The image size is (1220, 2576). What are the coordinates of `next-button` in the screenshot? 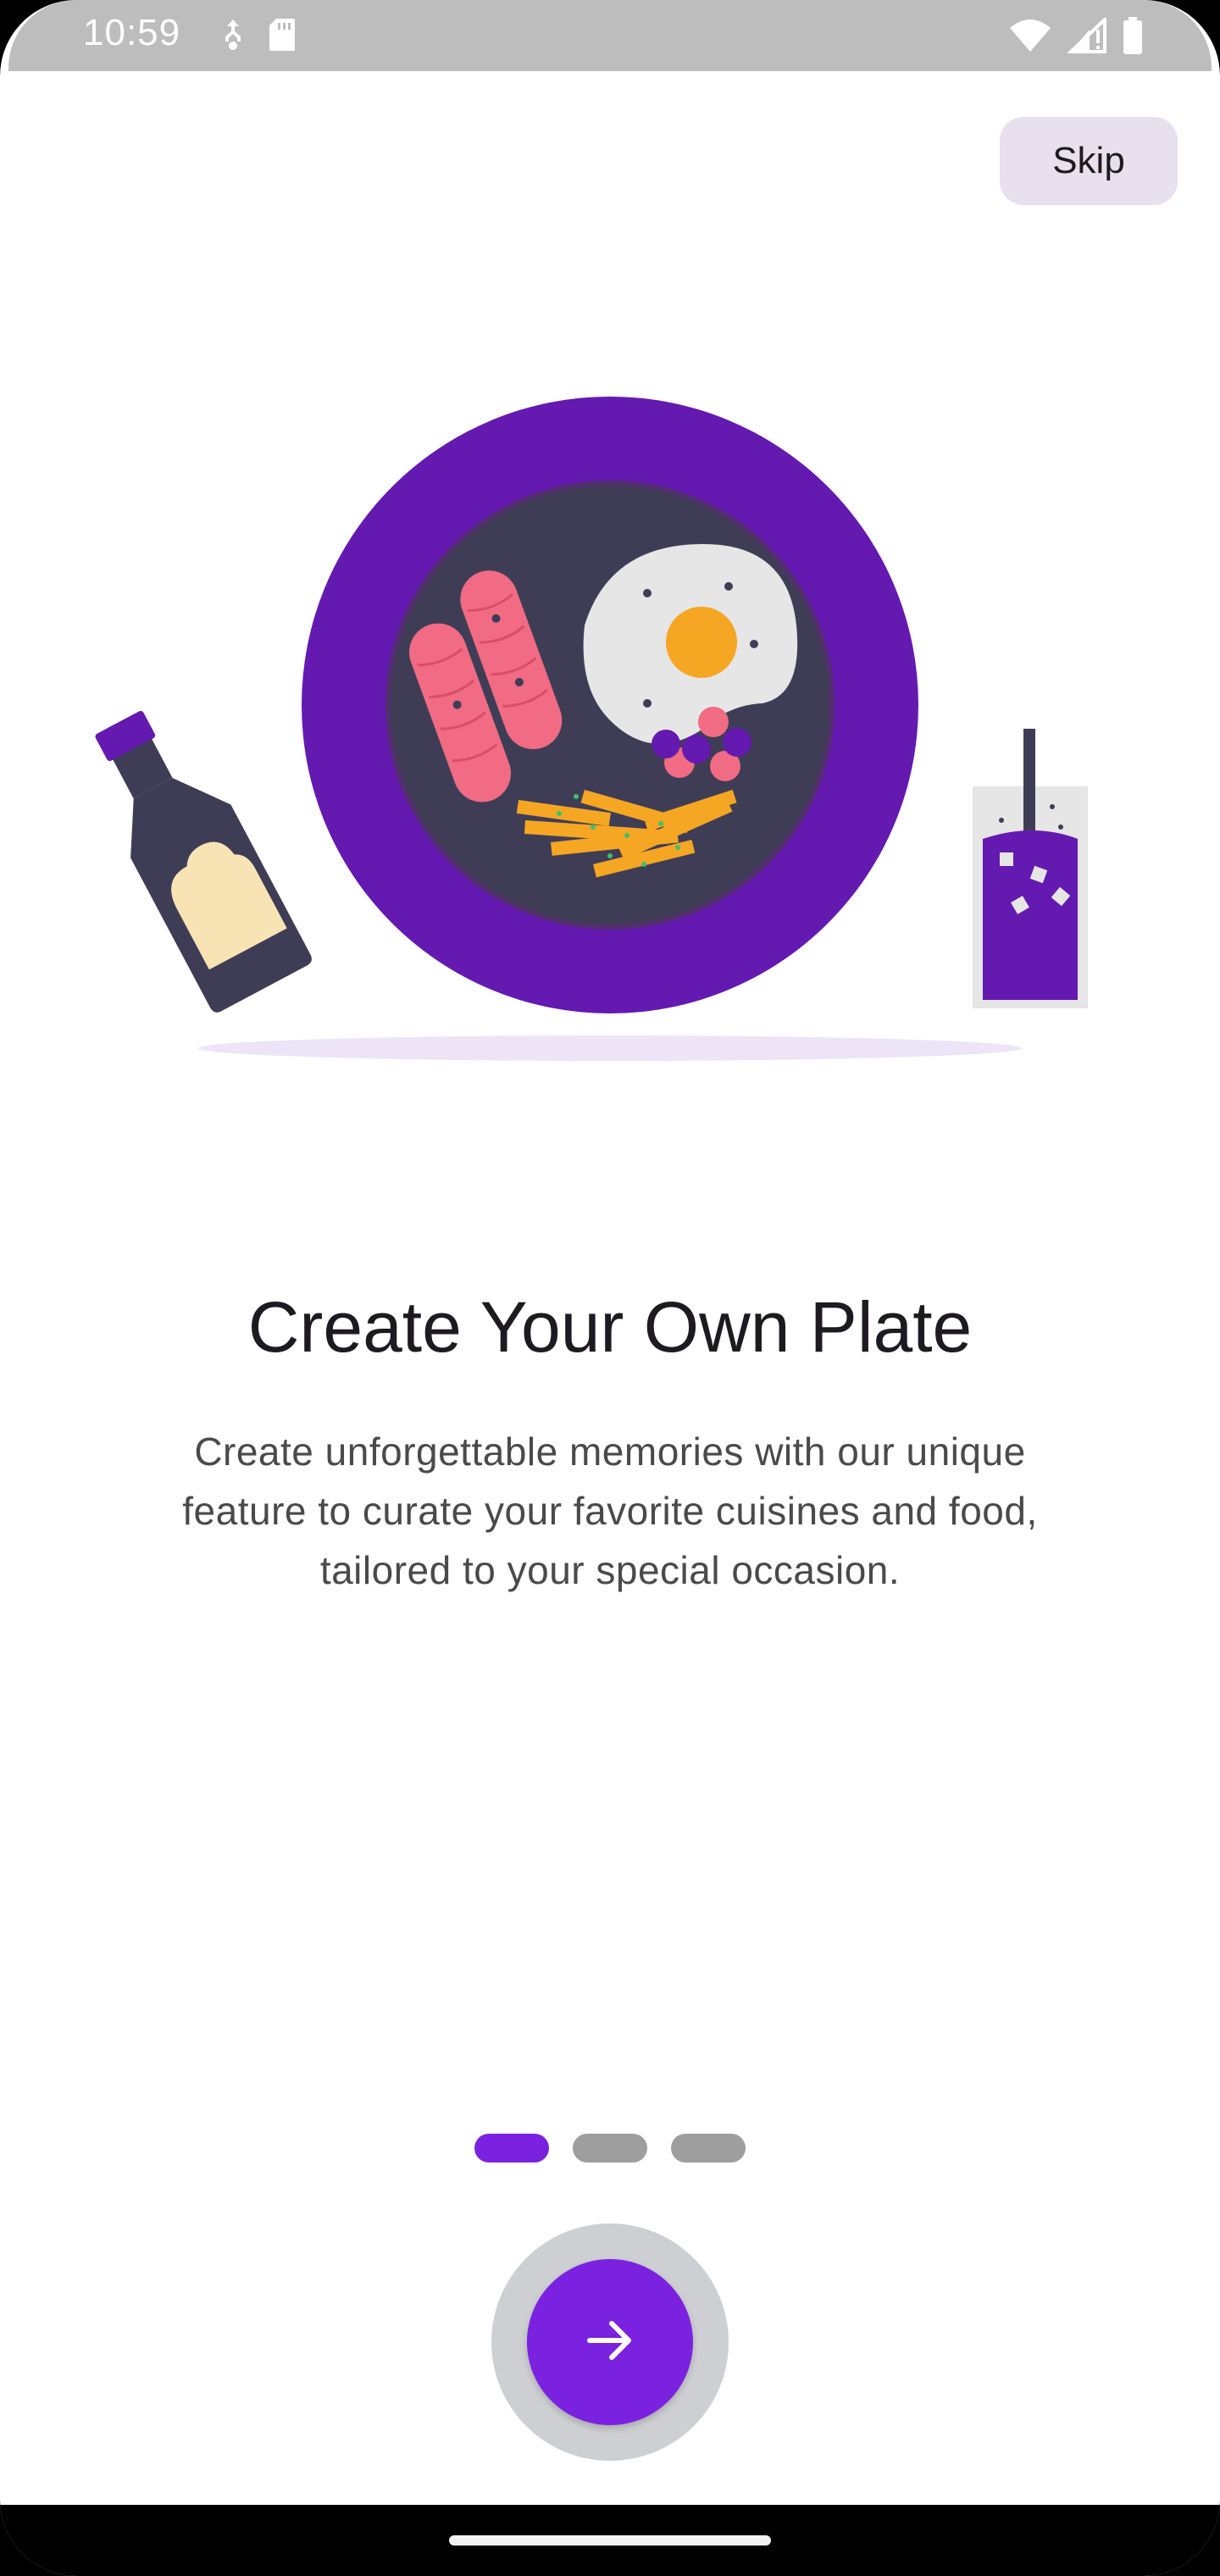 It's located at (610, 2342).